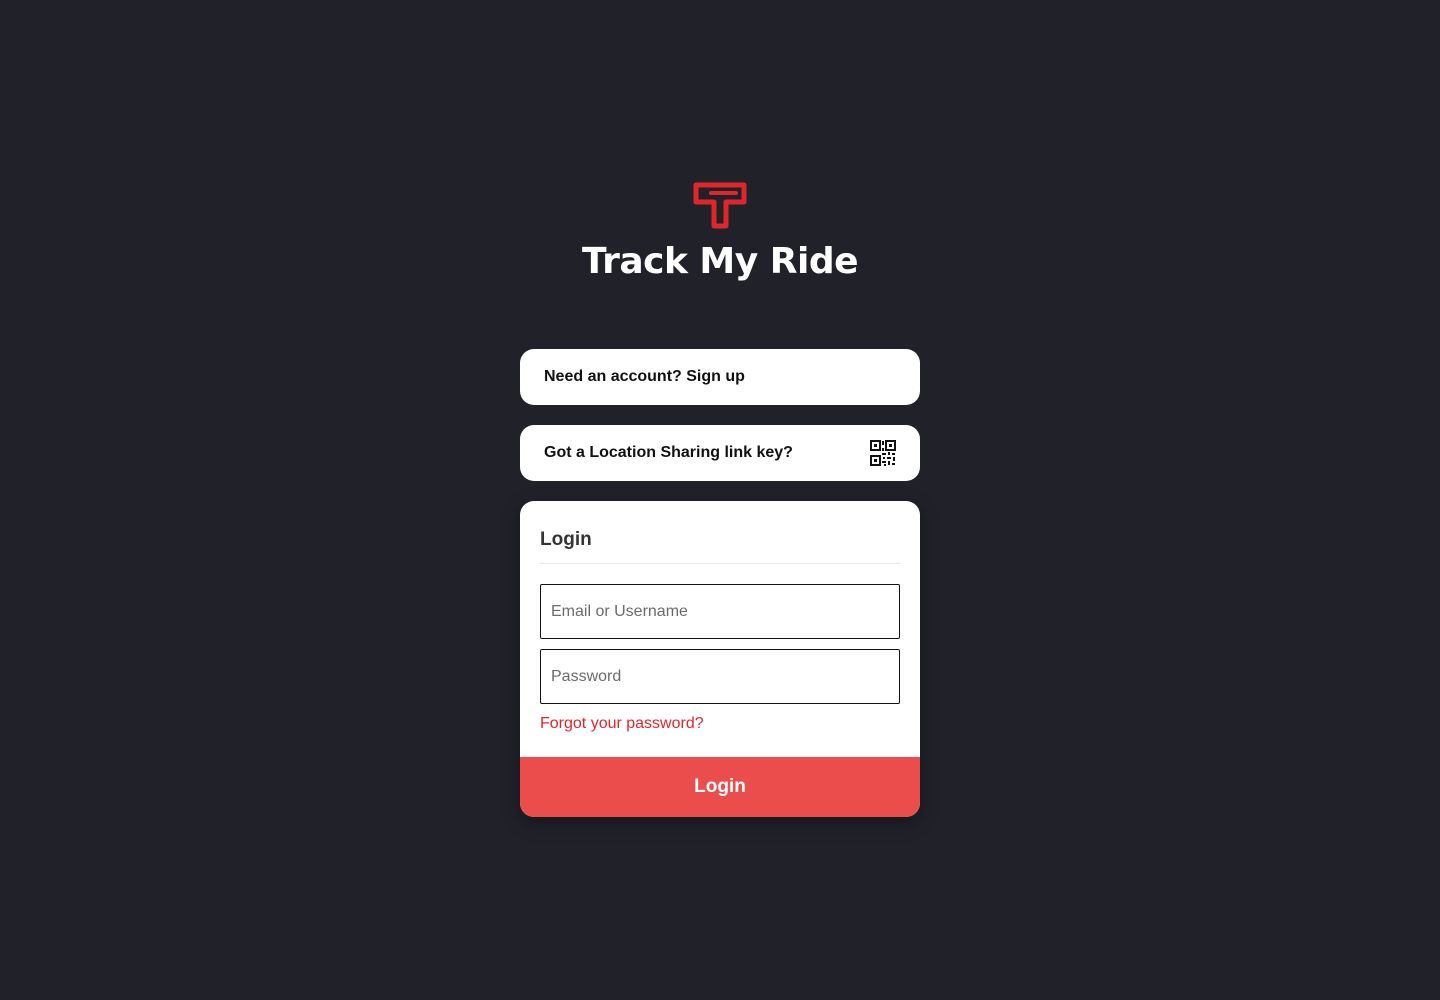 Image resolution: width=1440 pixels, height=1000 pixels. What do you see at coordinates (720, 232) in the screenshot?
I see `brand-header: Track My Ride` at bounding box center [720, 232].